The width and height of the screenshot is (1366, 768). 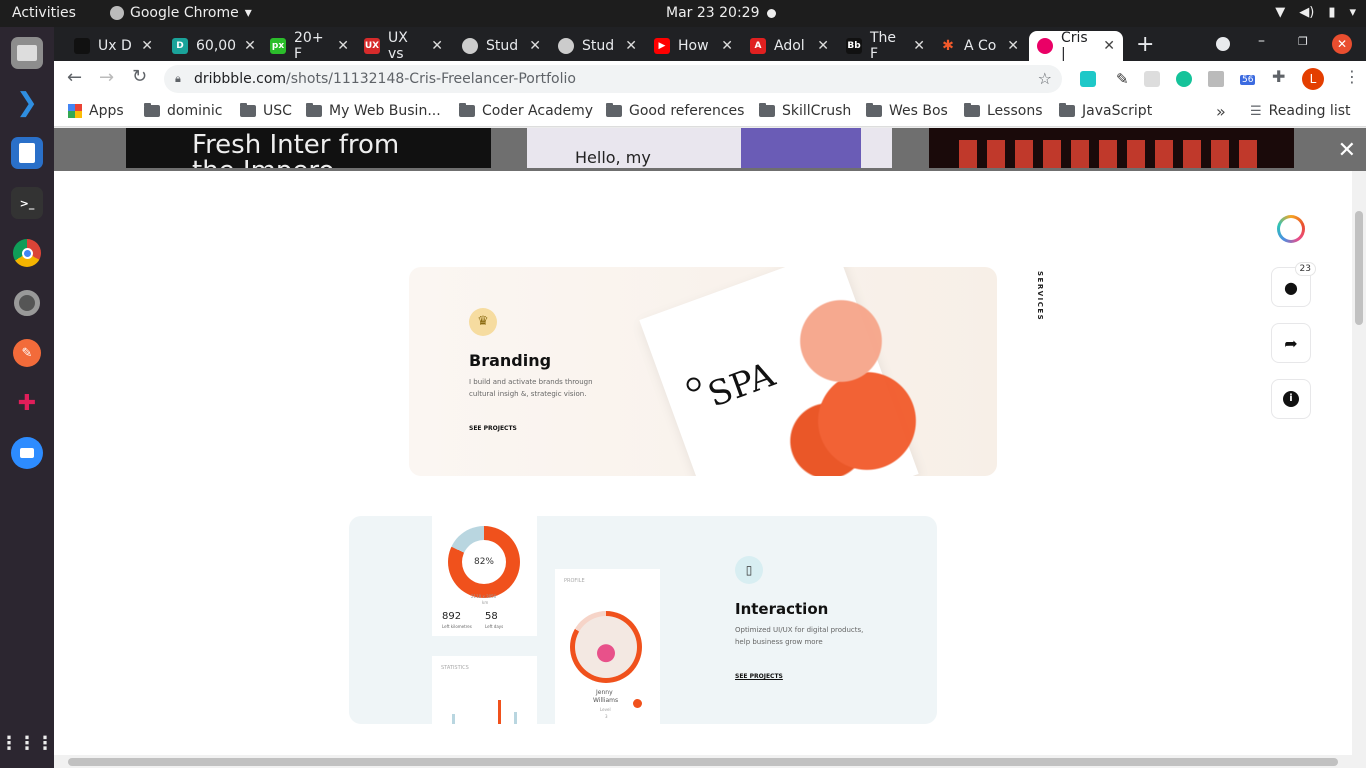 What do you see at coordinates (1221, 111) in the screenshot?
I see `more-bookmarks-icon: »` at bounding box center [1221, 111].